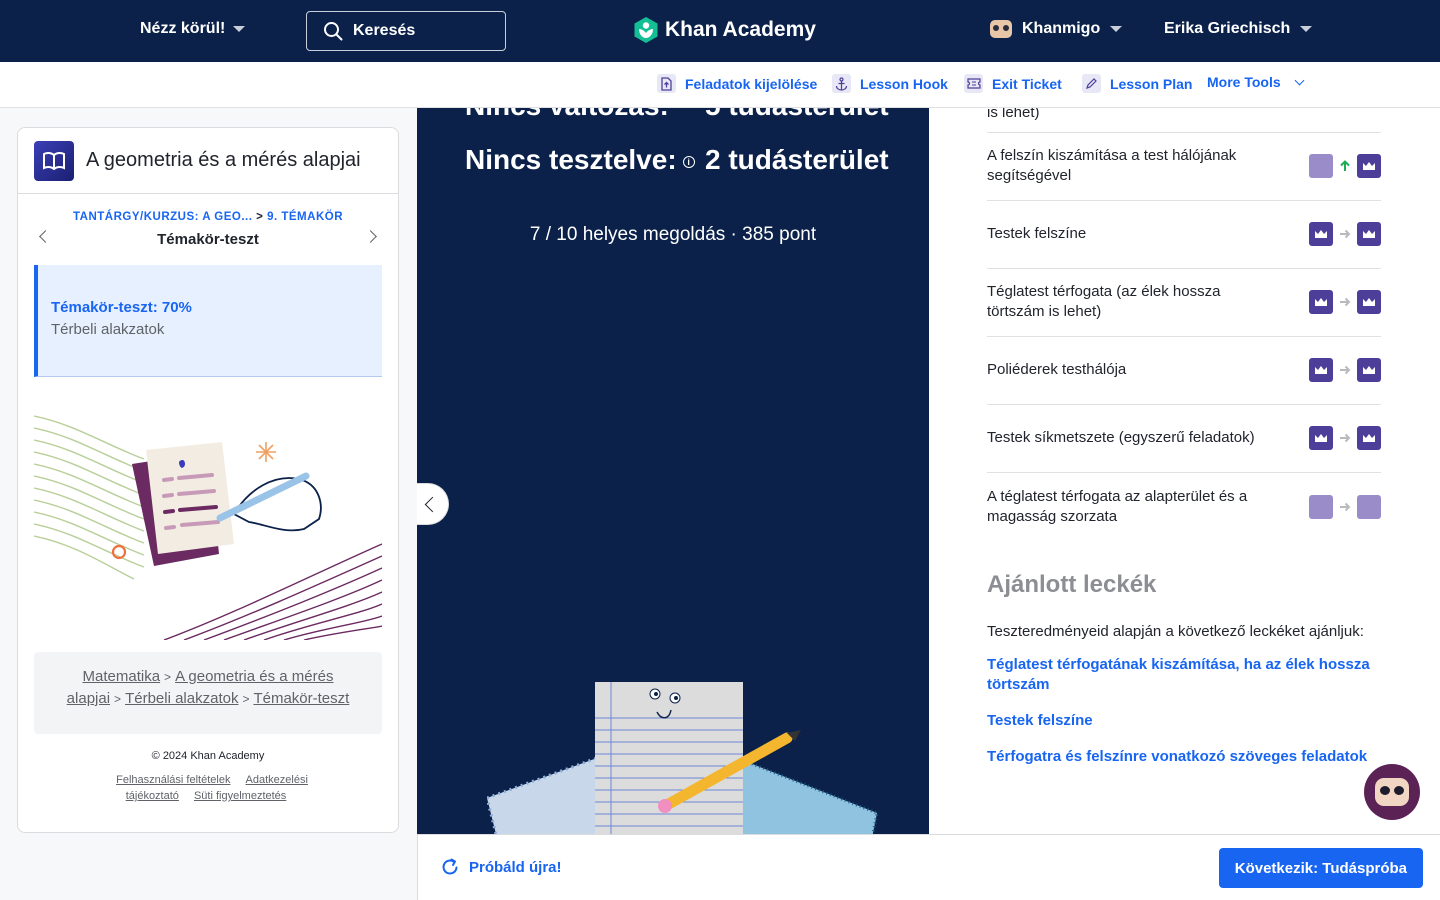 The image size is (1440, 900). What do you see at coordinates (1072, 584) in the screenshot?
I see `recommended-title: Ajánlott leckék` at bounding box center [1072, 584].